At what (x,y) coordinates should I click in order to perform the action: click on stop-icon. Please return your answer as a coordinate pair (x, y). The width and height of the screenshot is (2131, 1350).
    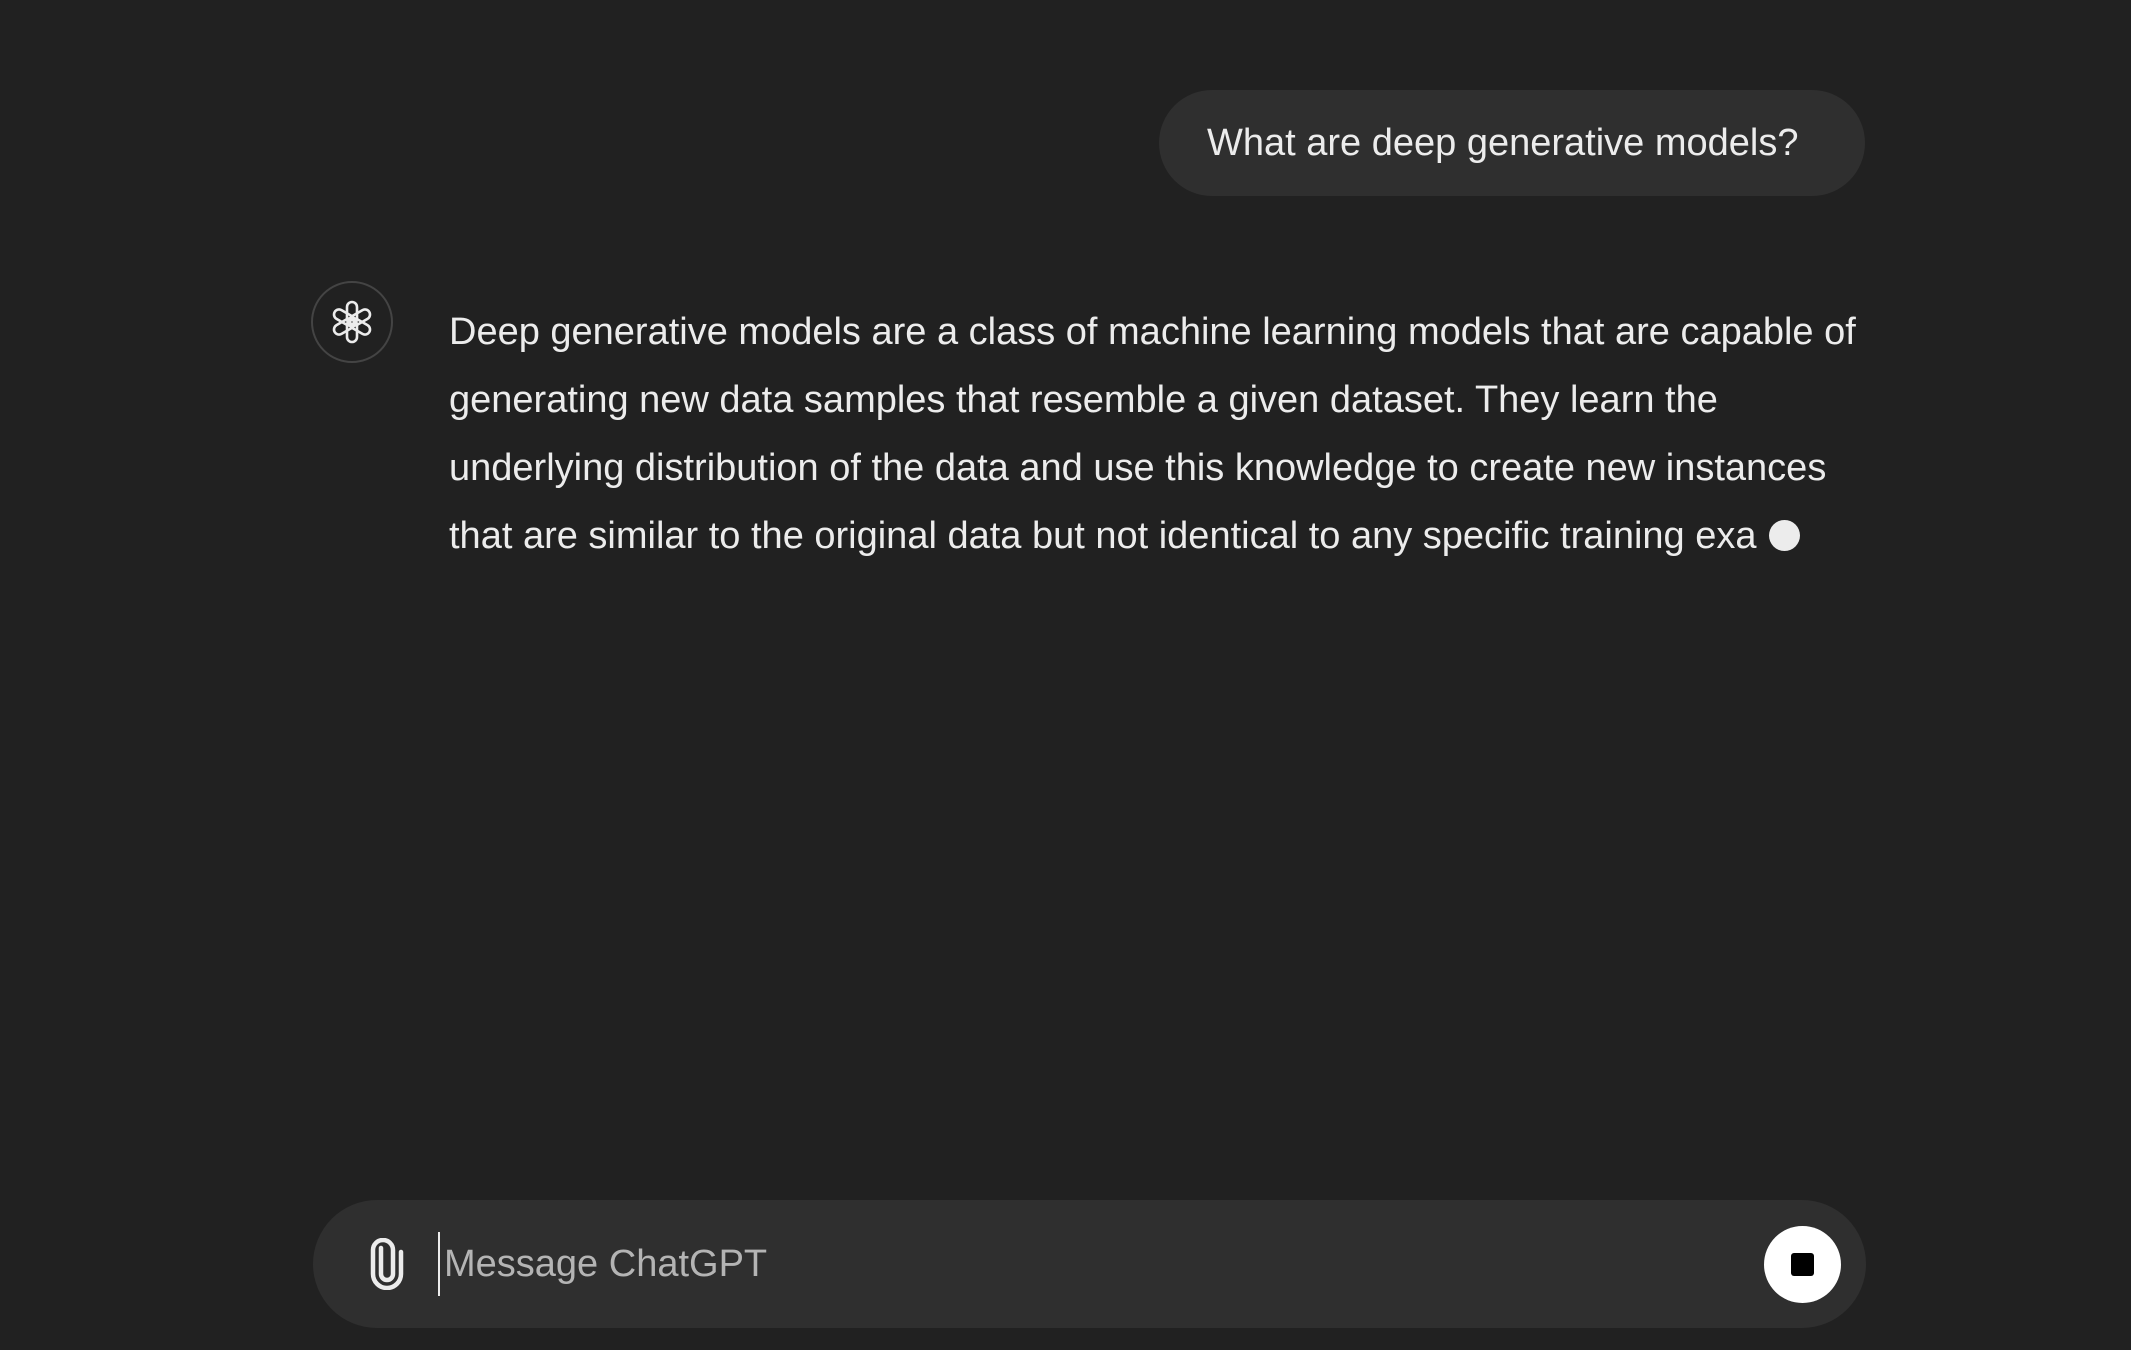
    Looking at the image, I should click on (1802, 1264).